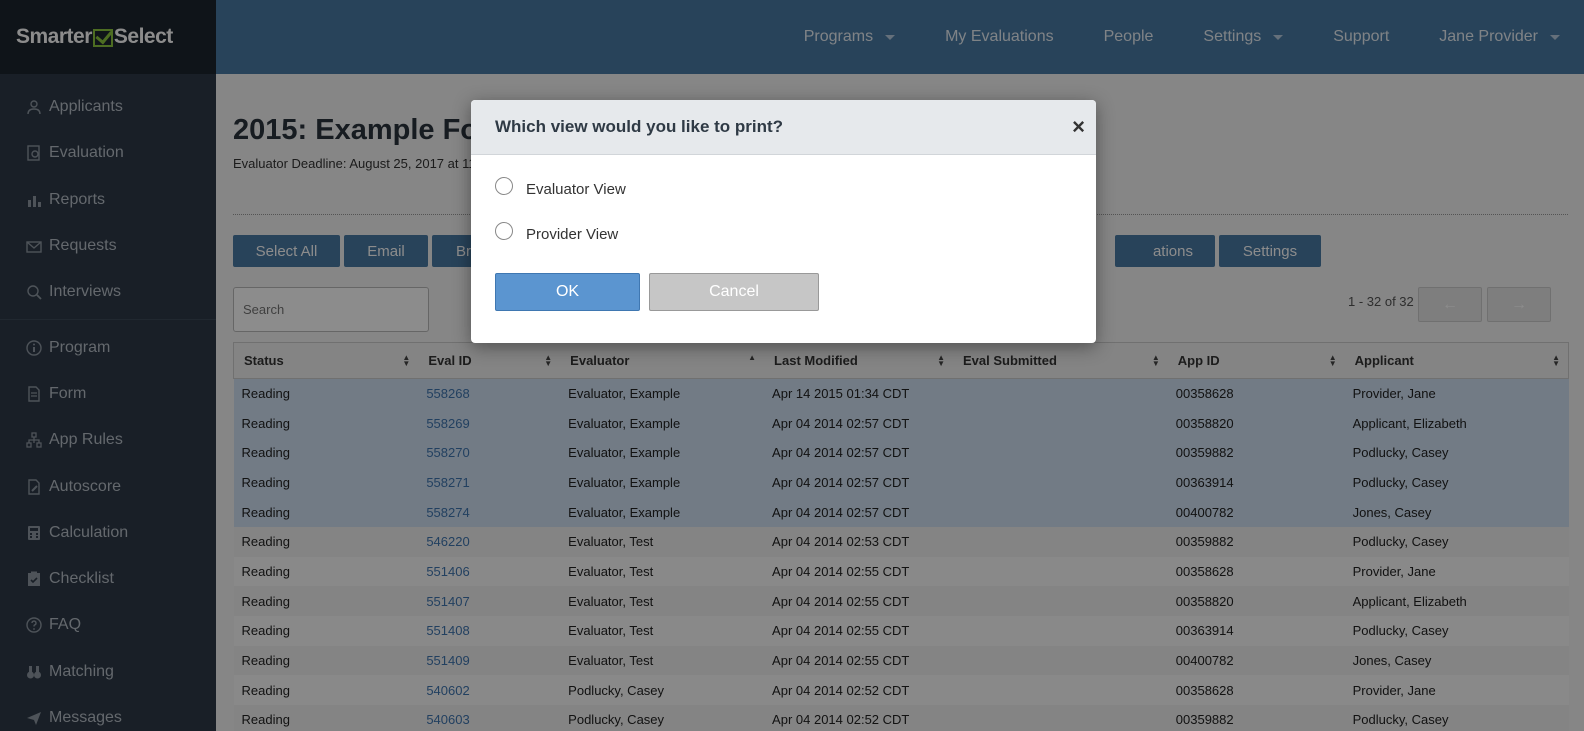 The width and height of the screenshot is (1584, 731). I want to click on dialog-header: Which view would you like to print? ×, so click(783, 127).